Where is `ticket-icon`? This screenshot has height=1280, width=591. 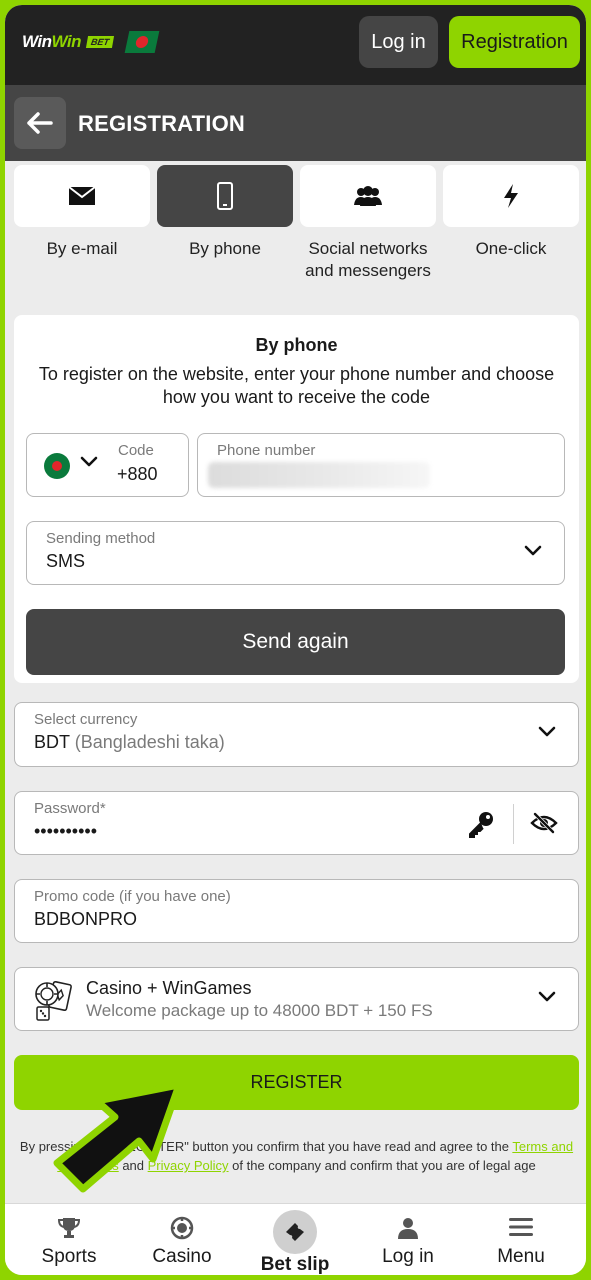 ticket-icon is located at coordinates (295, 1232).